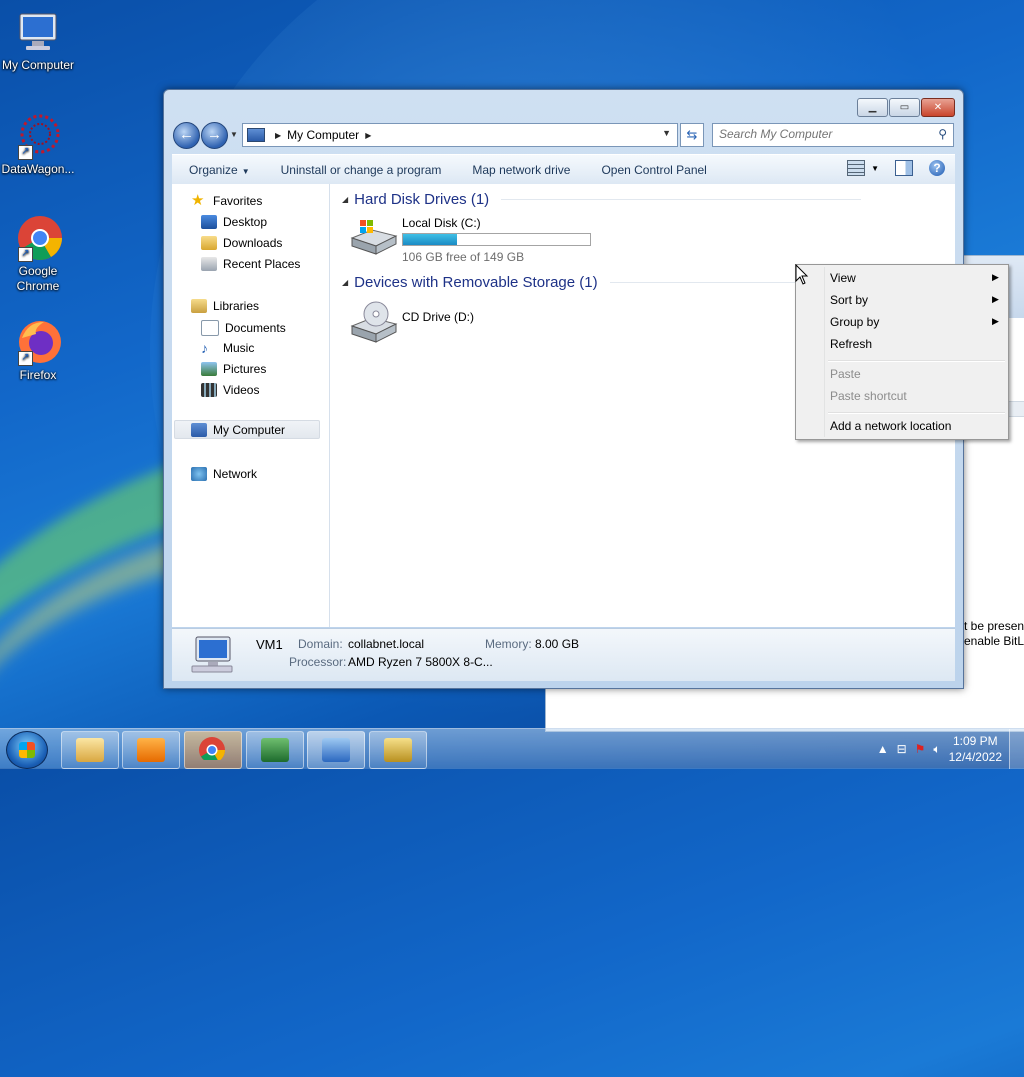 This screenshot has height=1077, width=1024. I want to click on nav-item-favorites: ★ Favorites, so click(227, 200).